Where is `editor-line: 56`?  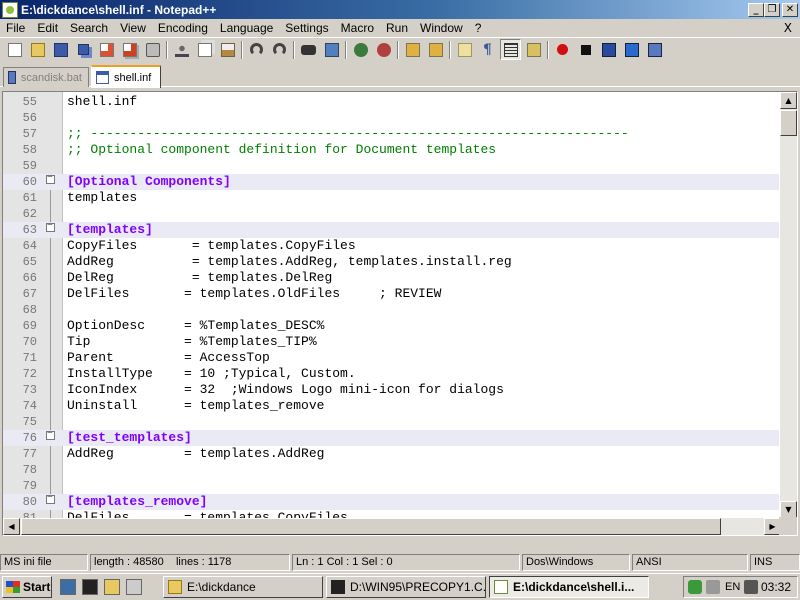
editor-line: 56 is located at coordinates (391, 118).